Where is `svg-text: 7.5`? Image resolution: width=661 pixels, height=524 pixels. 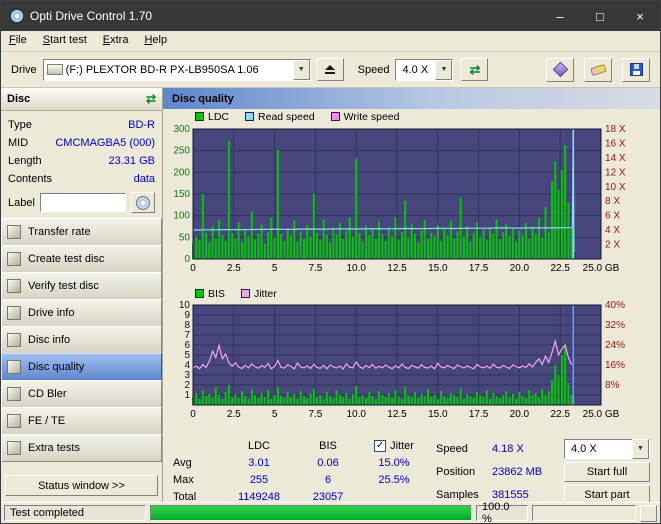
svg-text: 7.5 is located at coordinates (315, 268).